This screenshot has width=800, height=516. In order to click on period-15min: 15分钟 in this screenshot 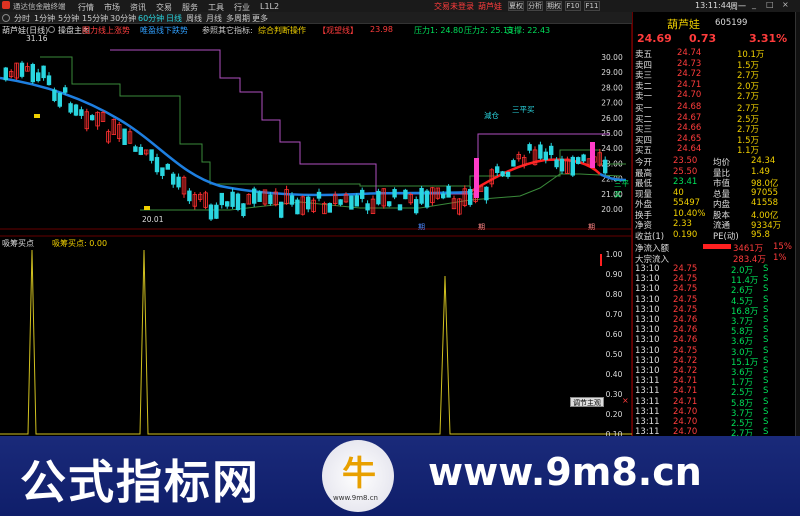, I will do `click(95, 18)`.